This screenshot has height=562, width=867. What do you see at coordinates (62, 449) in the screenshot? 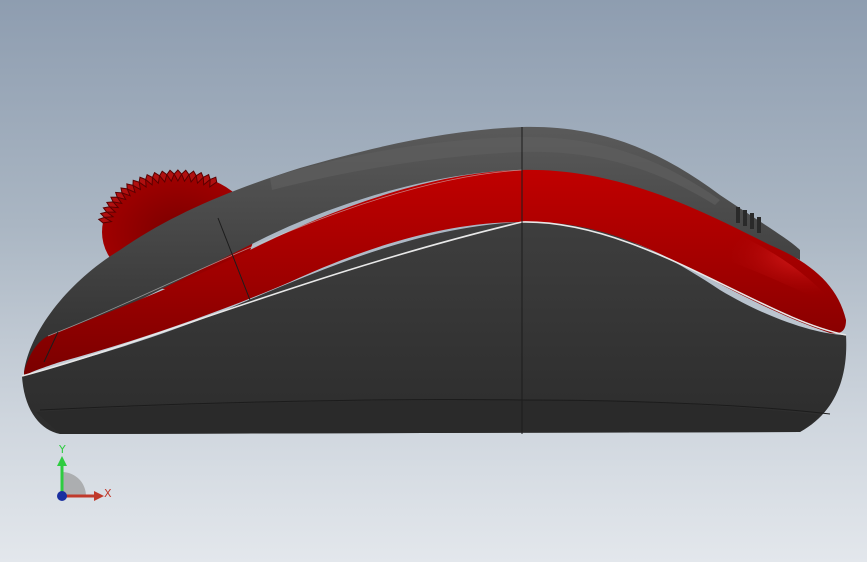
I see `axis-y-label: Y` at bounding box center [62, 449].